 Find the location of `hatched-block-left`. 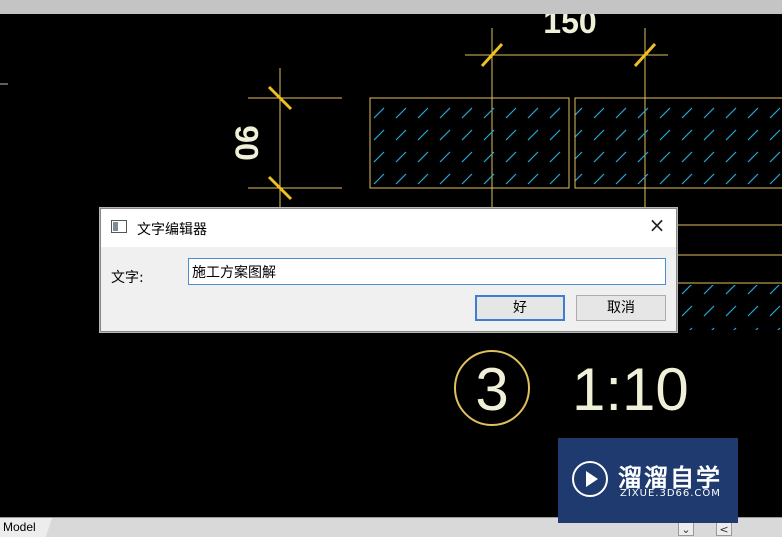

hatched-block-left is located at coordinates (469, 143).